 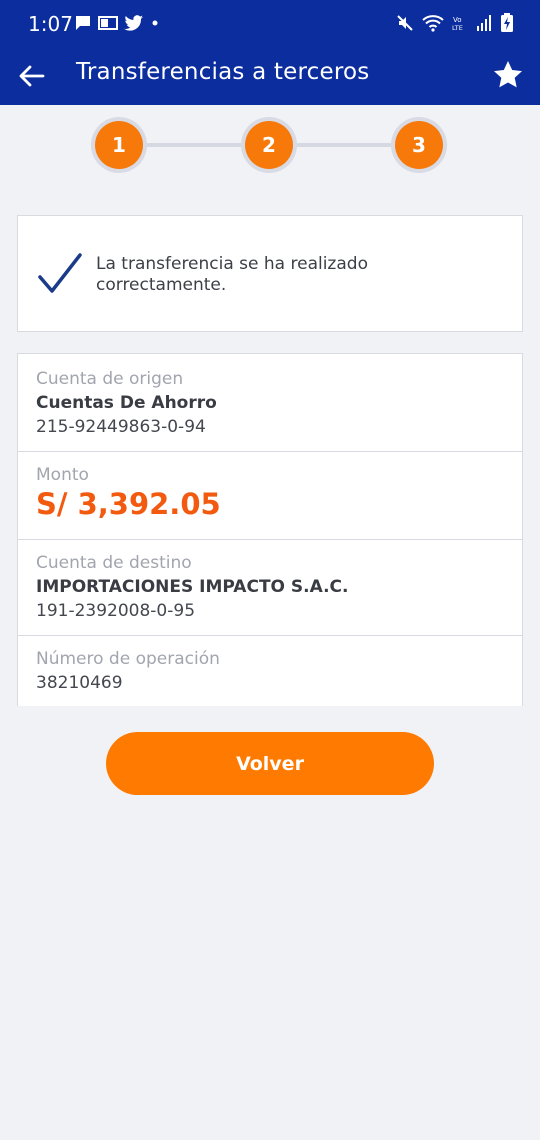 What do you see at coordinates (192, 587) in the screenshot?
I see `destination-account-name: IMPORTACIONES IMPACTO S.A.C.` at bounding box center [192, 587].